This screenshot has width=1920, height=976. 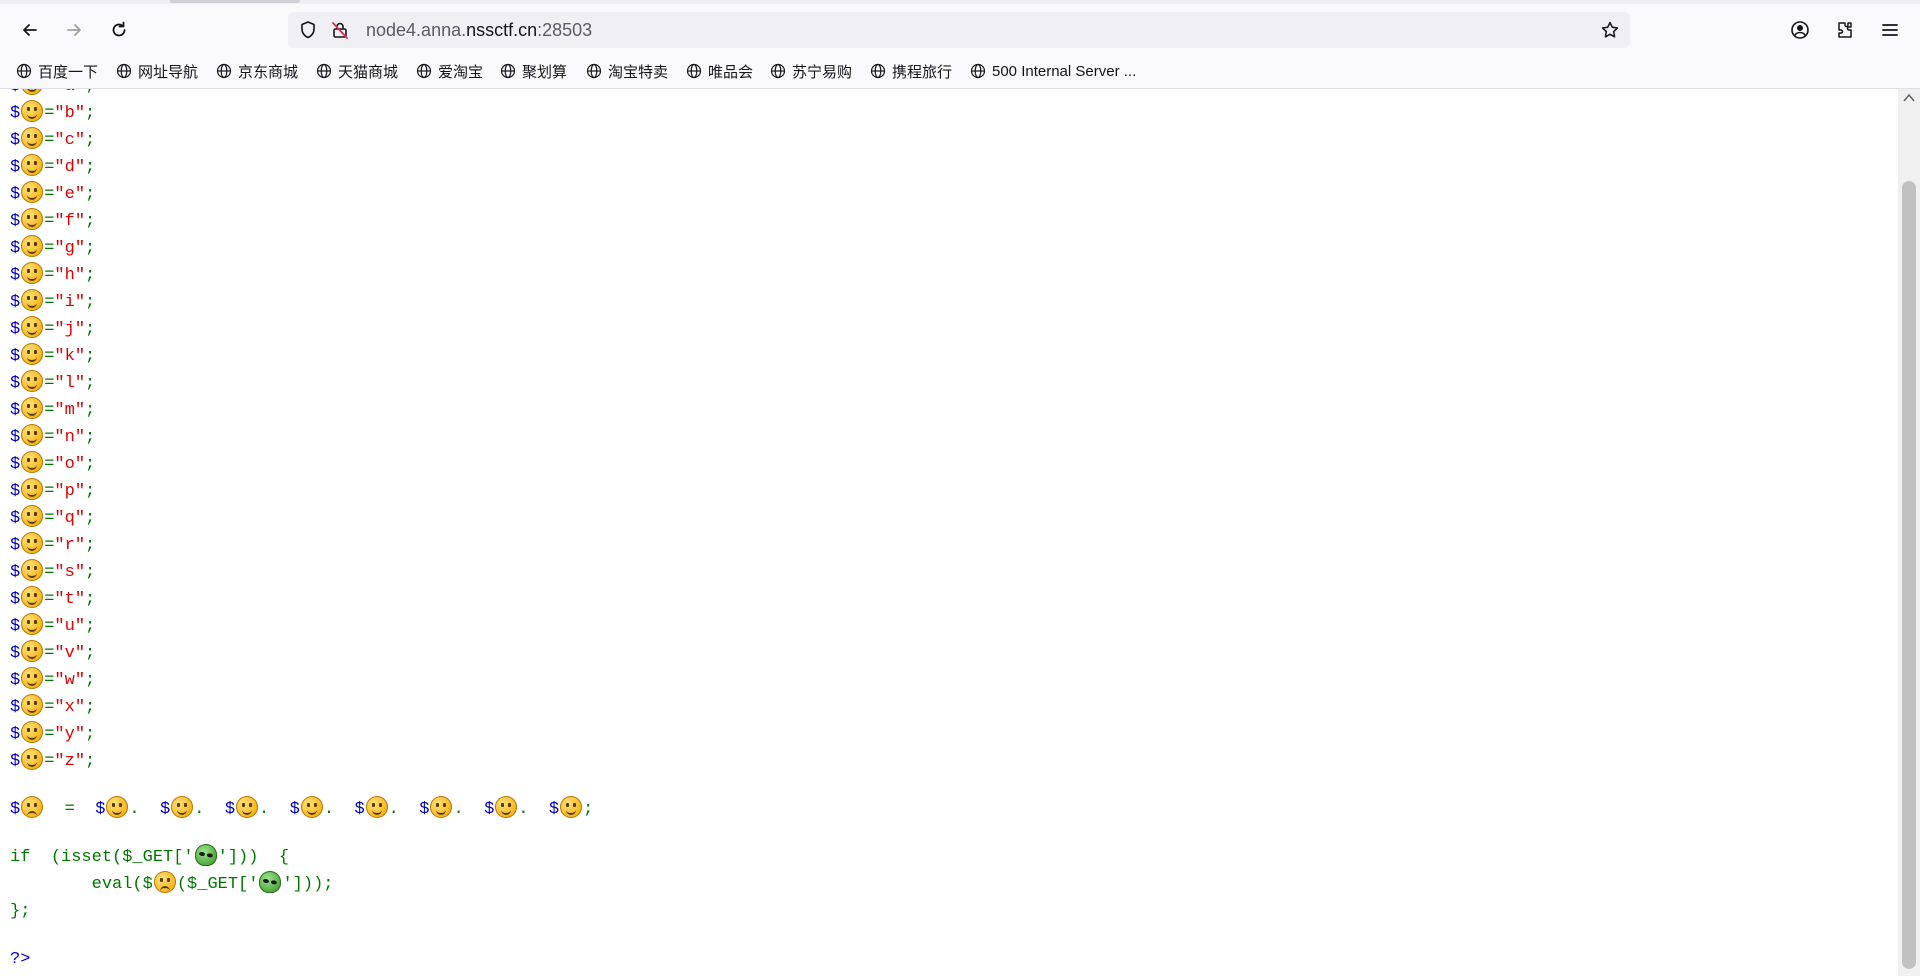 What do you see at coordinates (69, 707) in the screenshot?
I see `assigned-letter: x` at bounding box center [69, 707].